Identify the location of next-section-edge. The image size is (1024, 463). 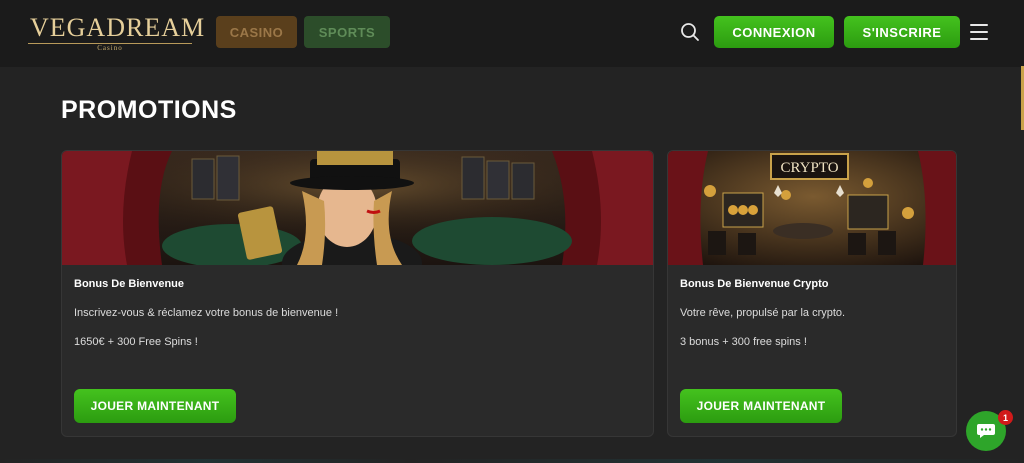
(512, 461).